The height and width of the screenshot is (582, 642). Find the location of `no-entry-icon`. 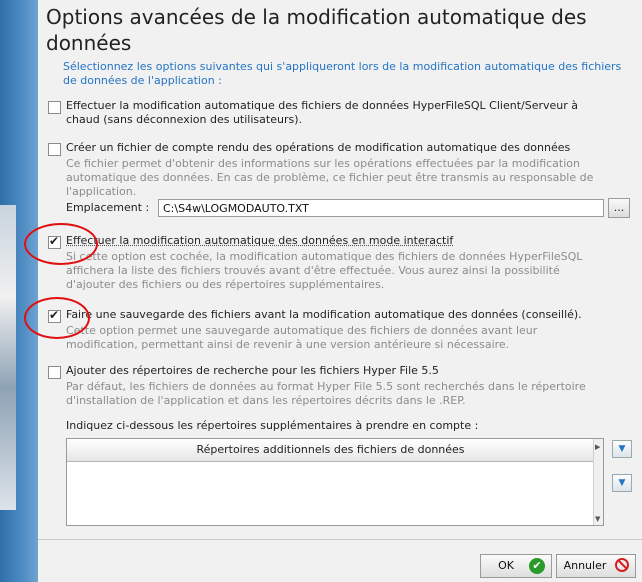

no-entry-icon is located at coordinates (622, 565).